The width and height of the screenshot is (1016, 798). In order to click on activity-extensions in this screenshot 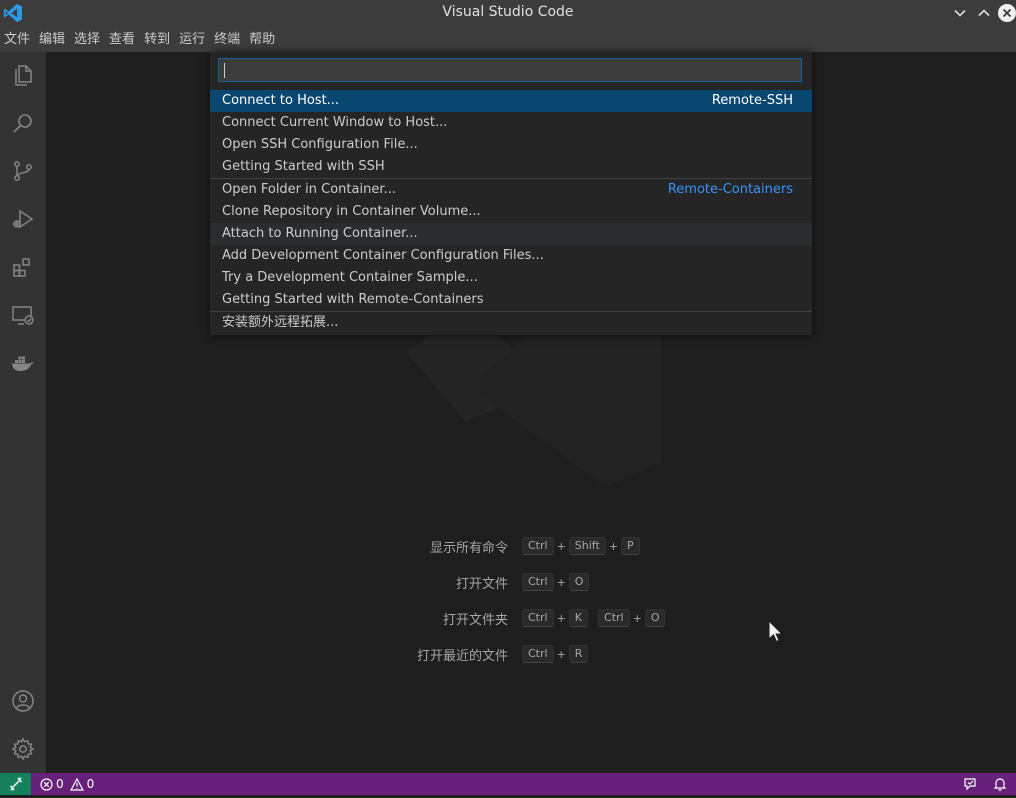, I will do `click(23, 267)`.